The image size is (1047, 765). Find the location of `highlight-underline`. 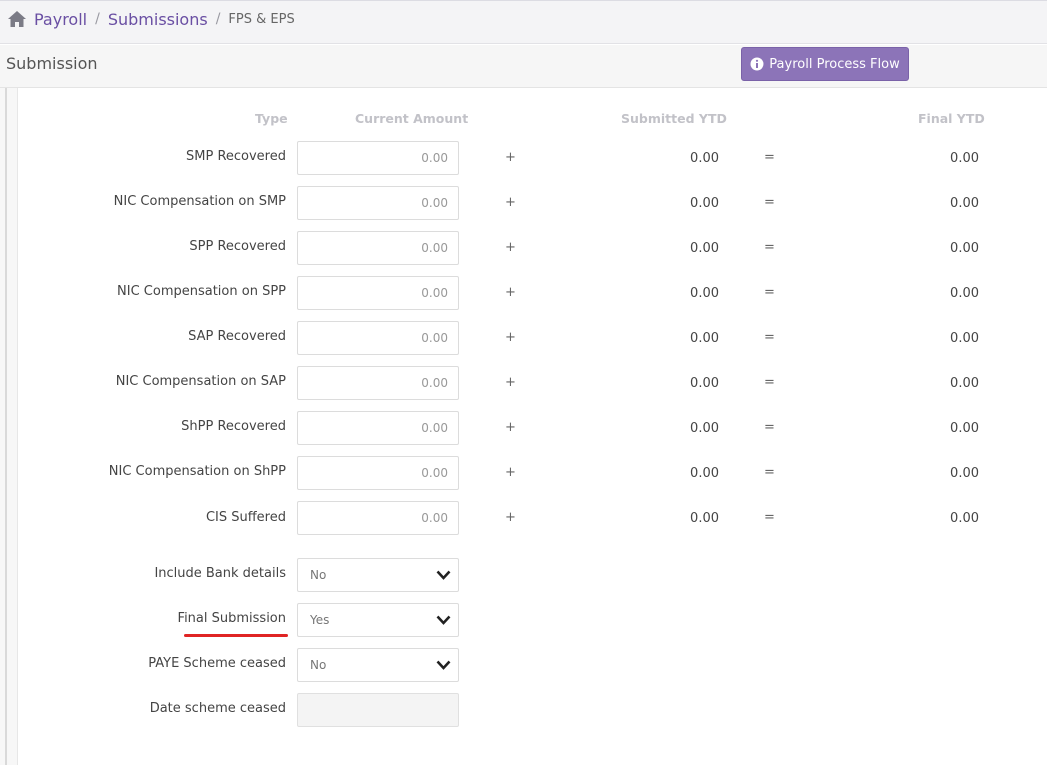

highlight-underline is located at coordinates (236, 635).